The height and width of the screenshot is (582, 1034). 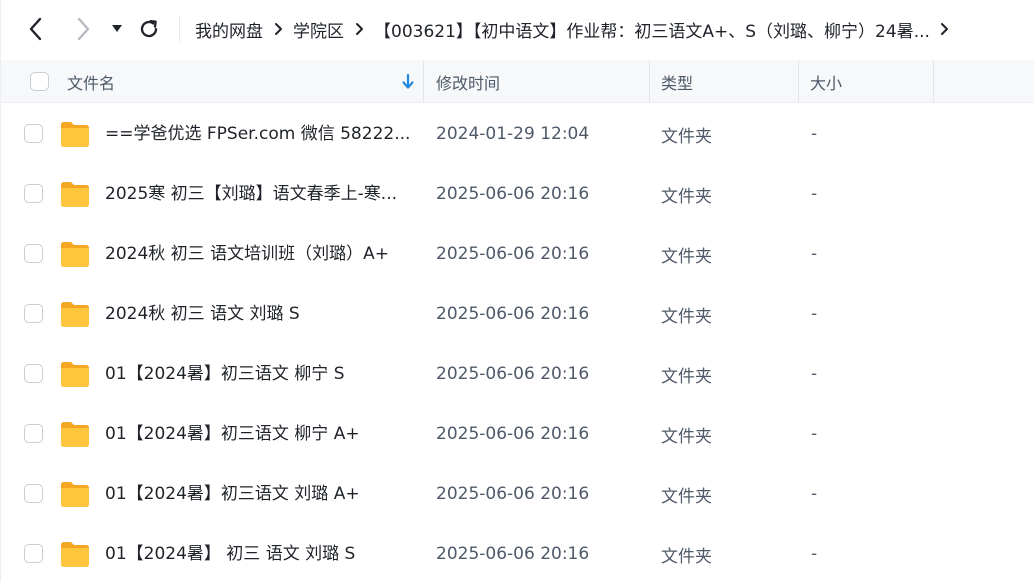 I want to click on file-name: 01【2024暑】 初三 语文 刘璐 S, so click(x=260, y=553).